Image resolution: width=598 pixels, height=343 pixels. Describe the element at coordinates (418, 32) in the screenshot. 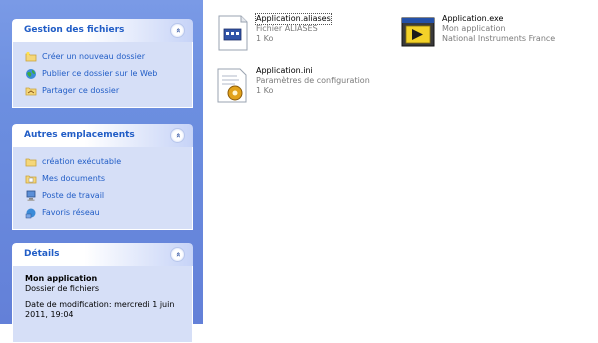

I see `labview-exe-icon` at that location.